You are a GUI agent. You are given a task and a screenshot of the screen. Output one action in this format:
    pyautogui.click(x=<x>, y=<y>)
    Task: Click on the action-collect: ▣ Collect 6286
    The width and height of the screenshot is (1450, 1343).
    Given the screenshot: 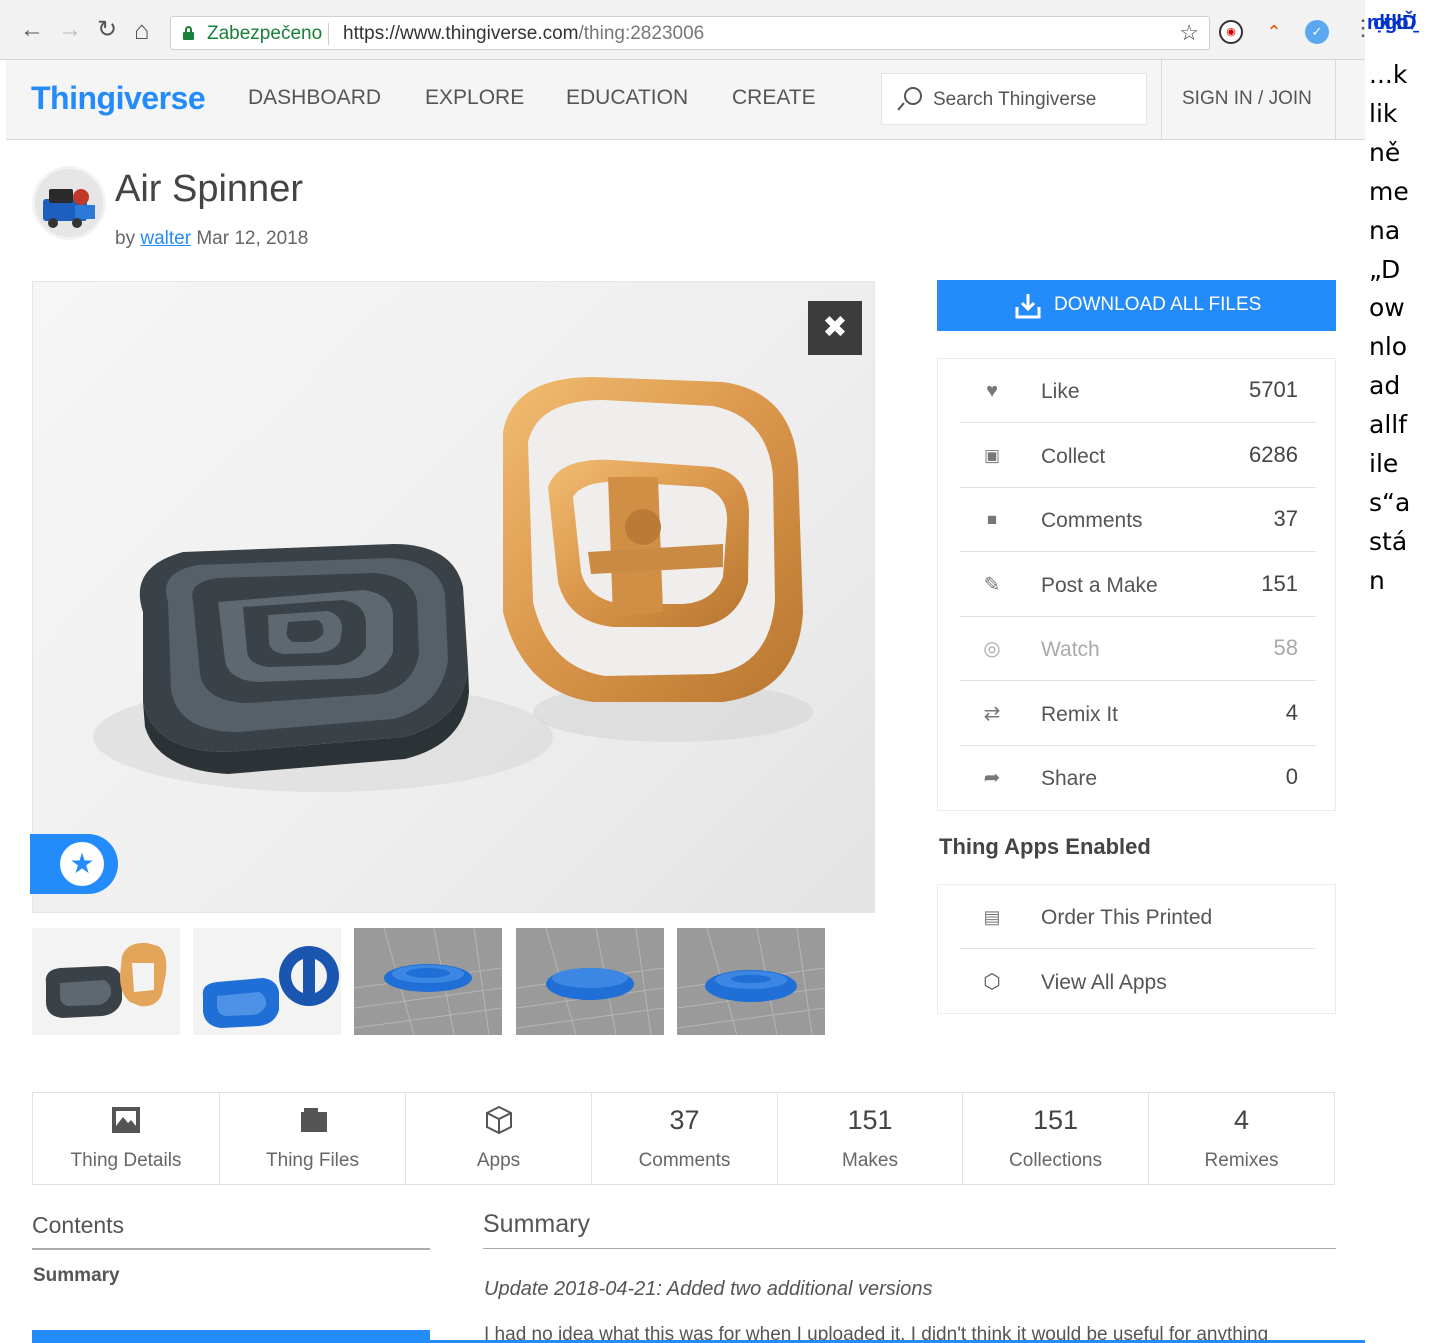 What is the action you would take?
    pyautogui.click(x=1138, y=456)
    